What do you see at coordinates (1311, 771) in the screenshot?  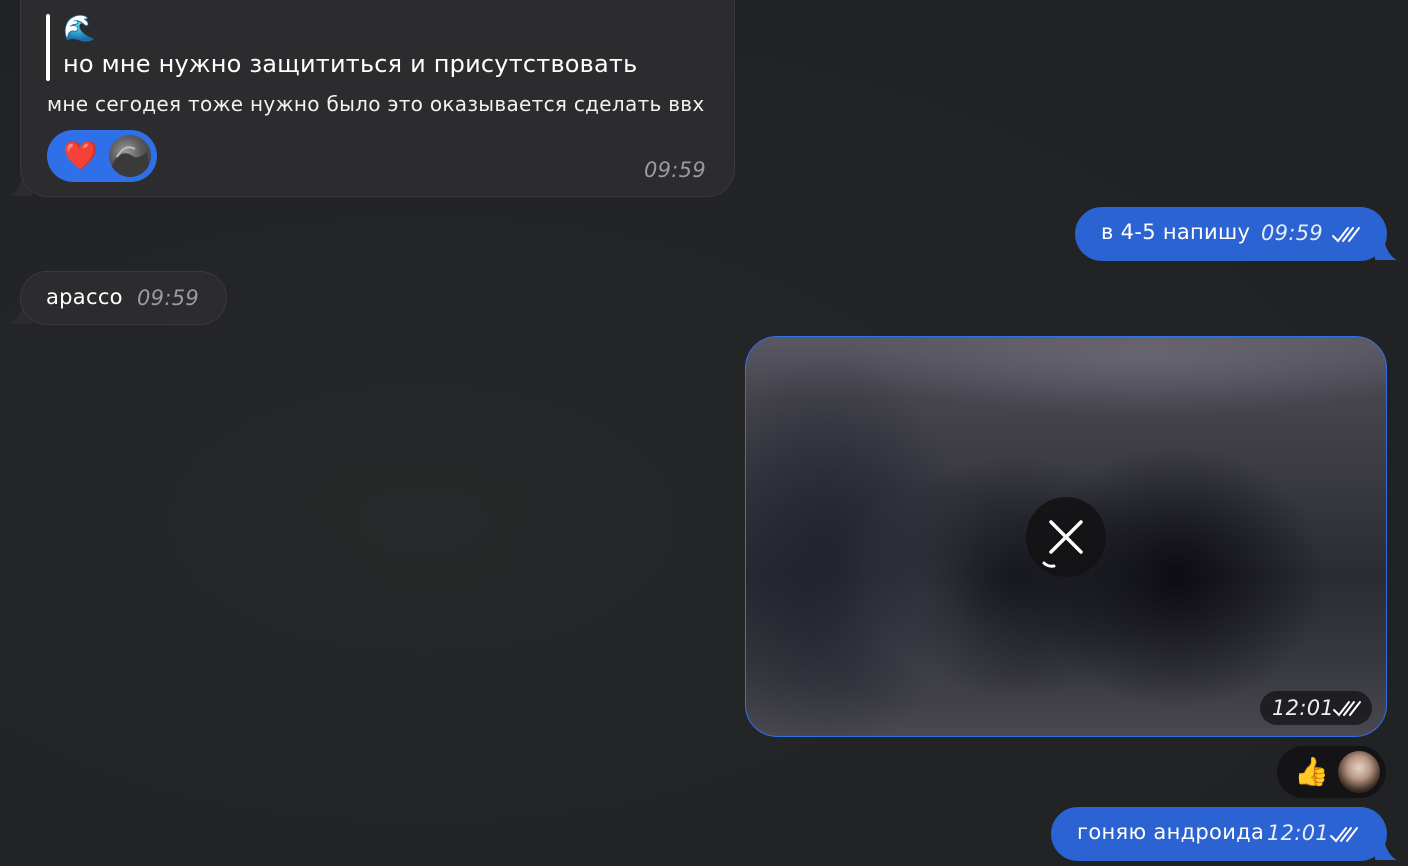 I see `thumbs-up-icon: 👍` at bounding box center [1311, 771].